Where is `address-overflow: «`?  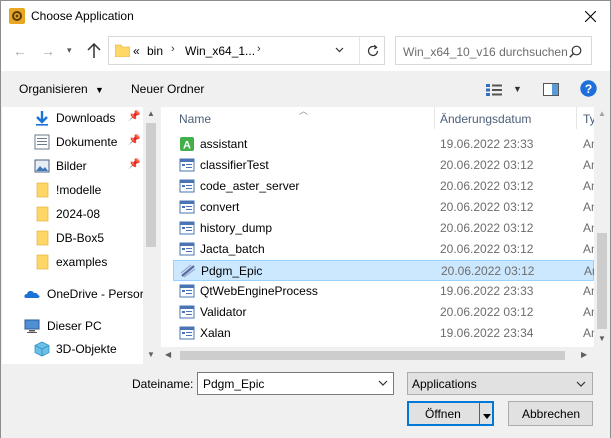 address-overflow: « is located at coordinates (136, 51).